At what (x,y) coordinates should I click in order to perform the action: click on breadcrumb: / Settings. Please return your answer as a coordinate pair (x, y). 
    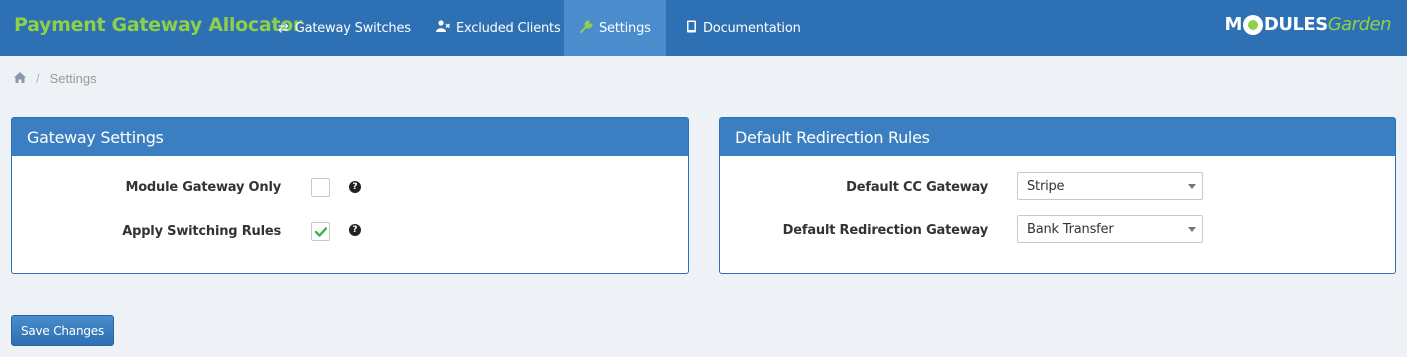
    Looking at the image, I should click on (55, 78).